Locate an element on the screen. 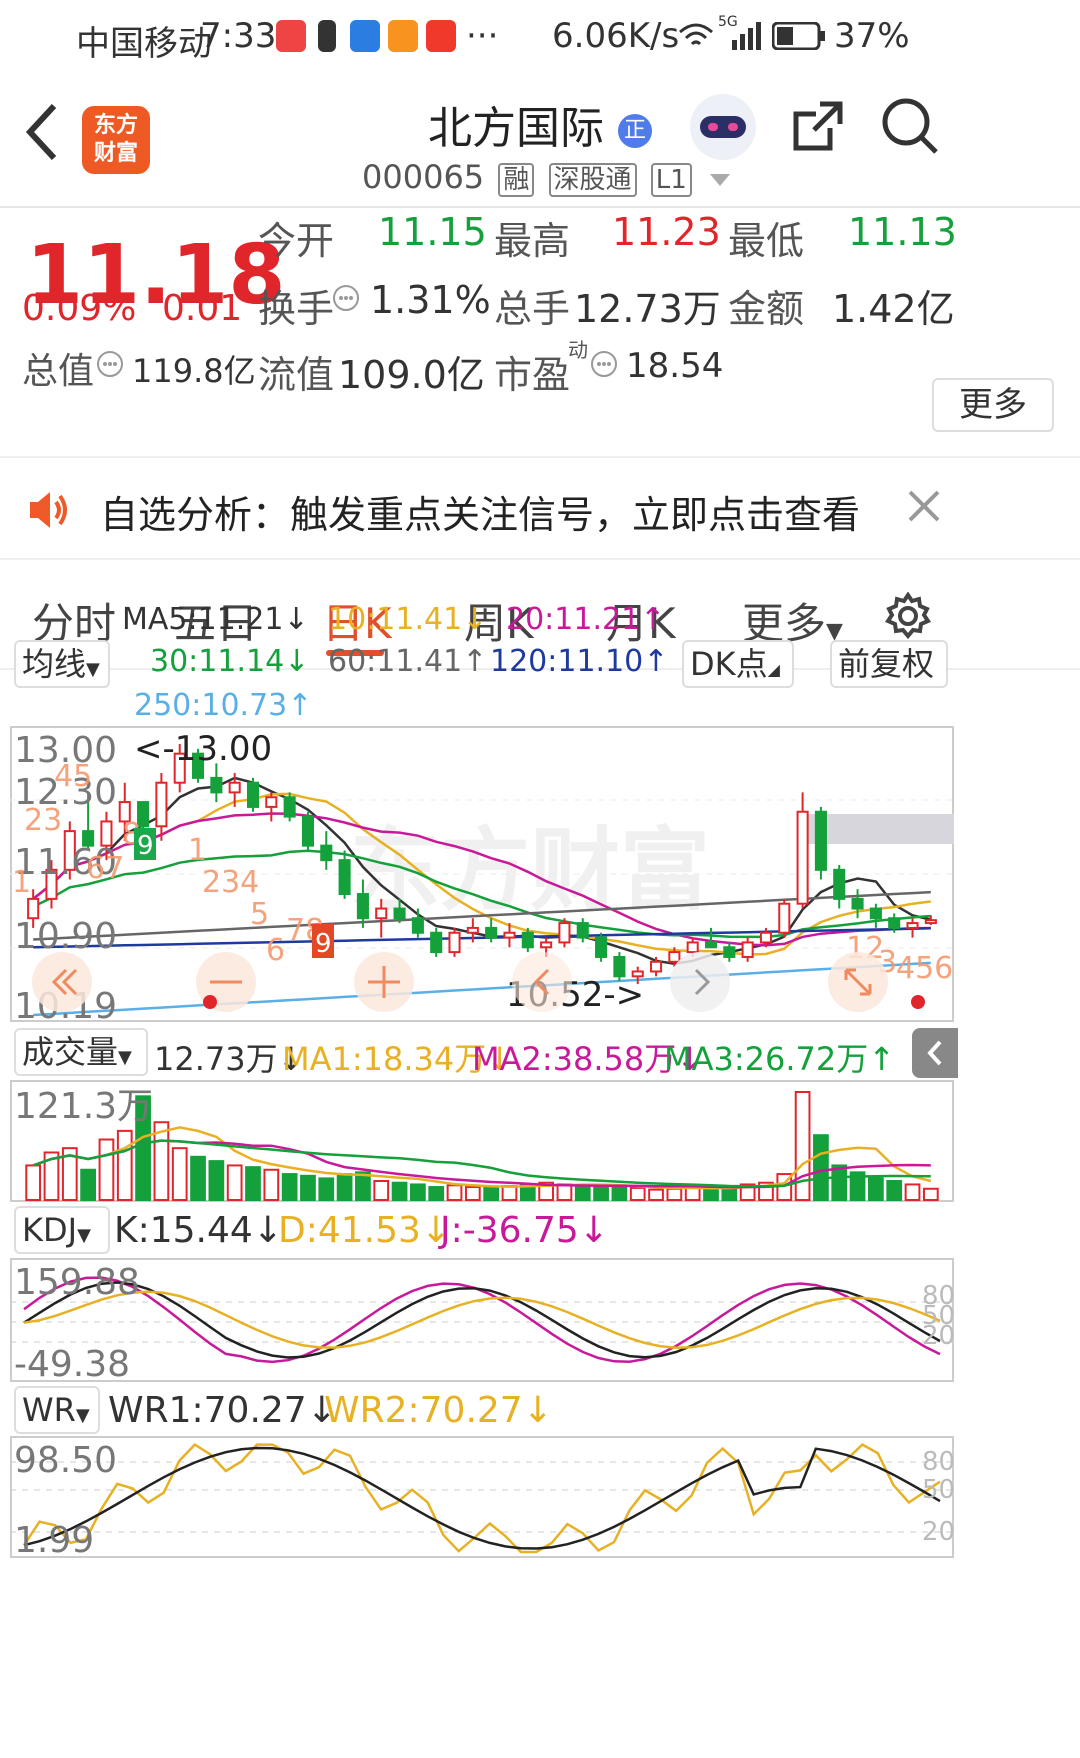 This screenshot has height=1758, width=1080. battery-icon is located at coordinates (798, 36).